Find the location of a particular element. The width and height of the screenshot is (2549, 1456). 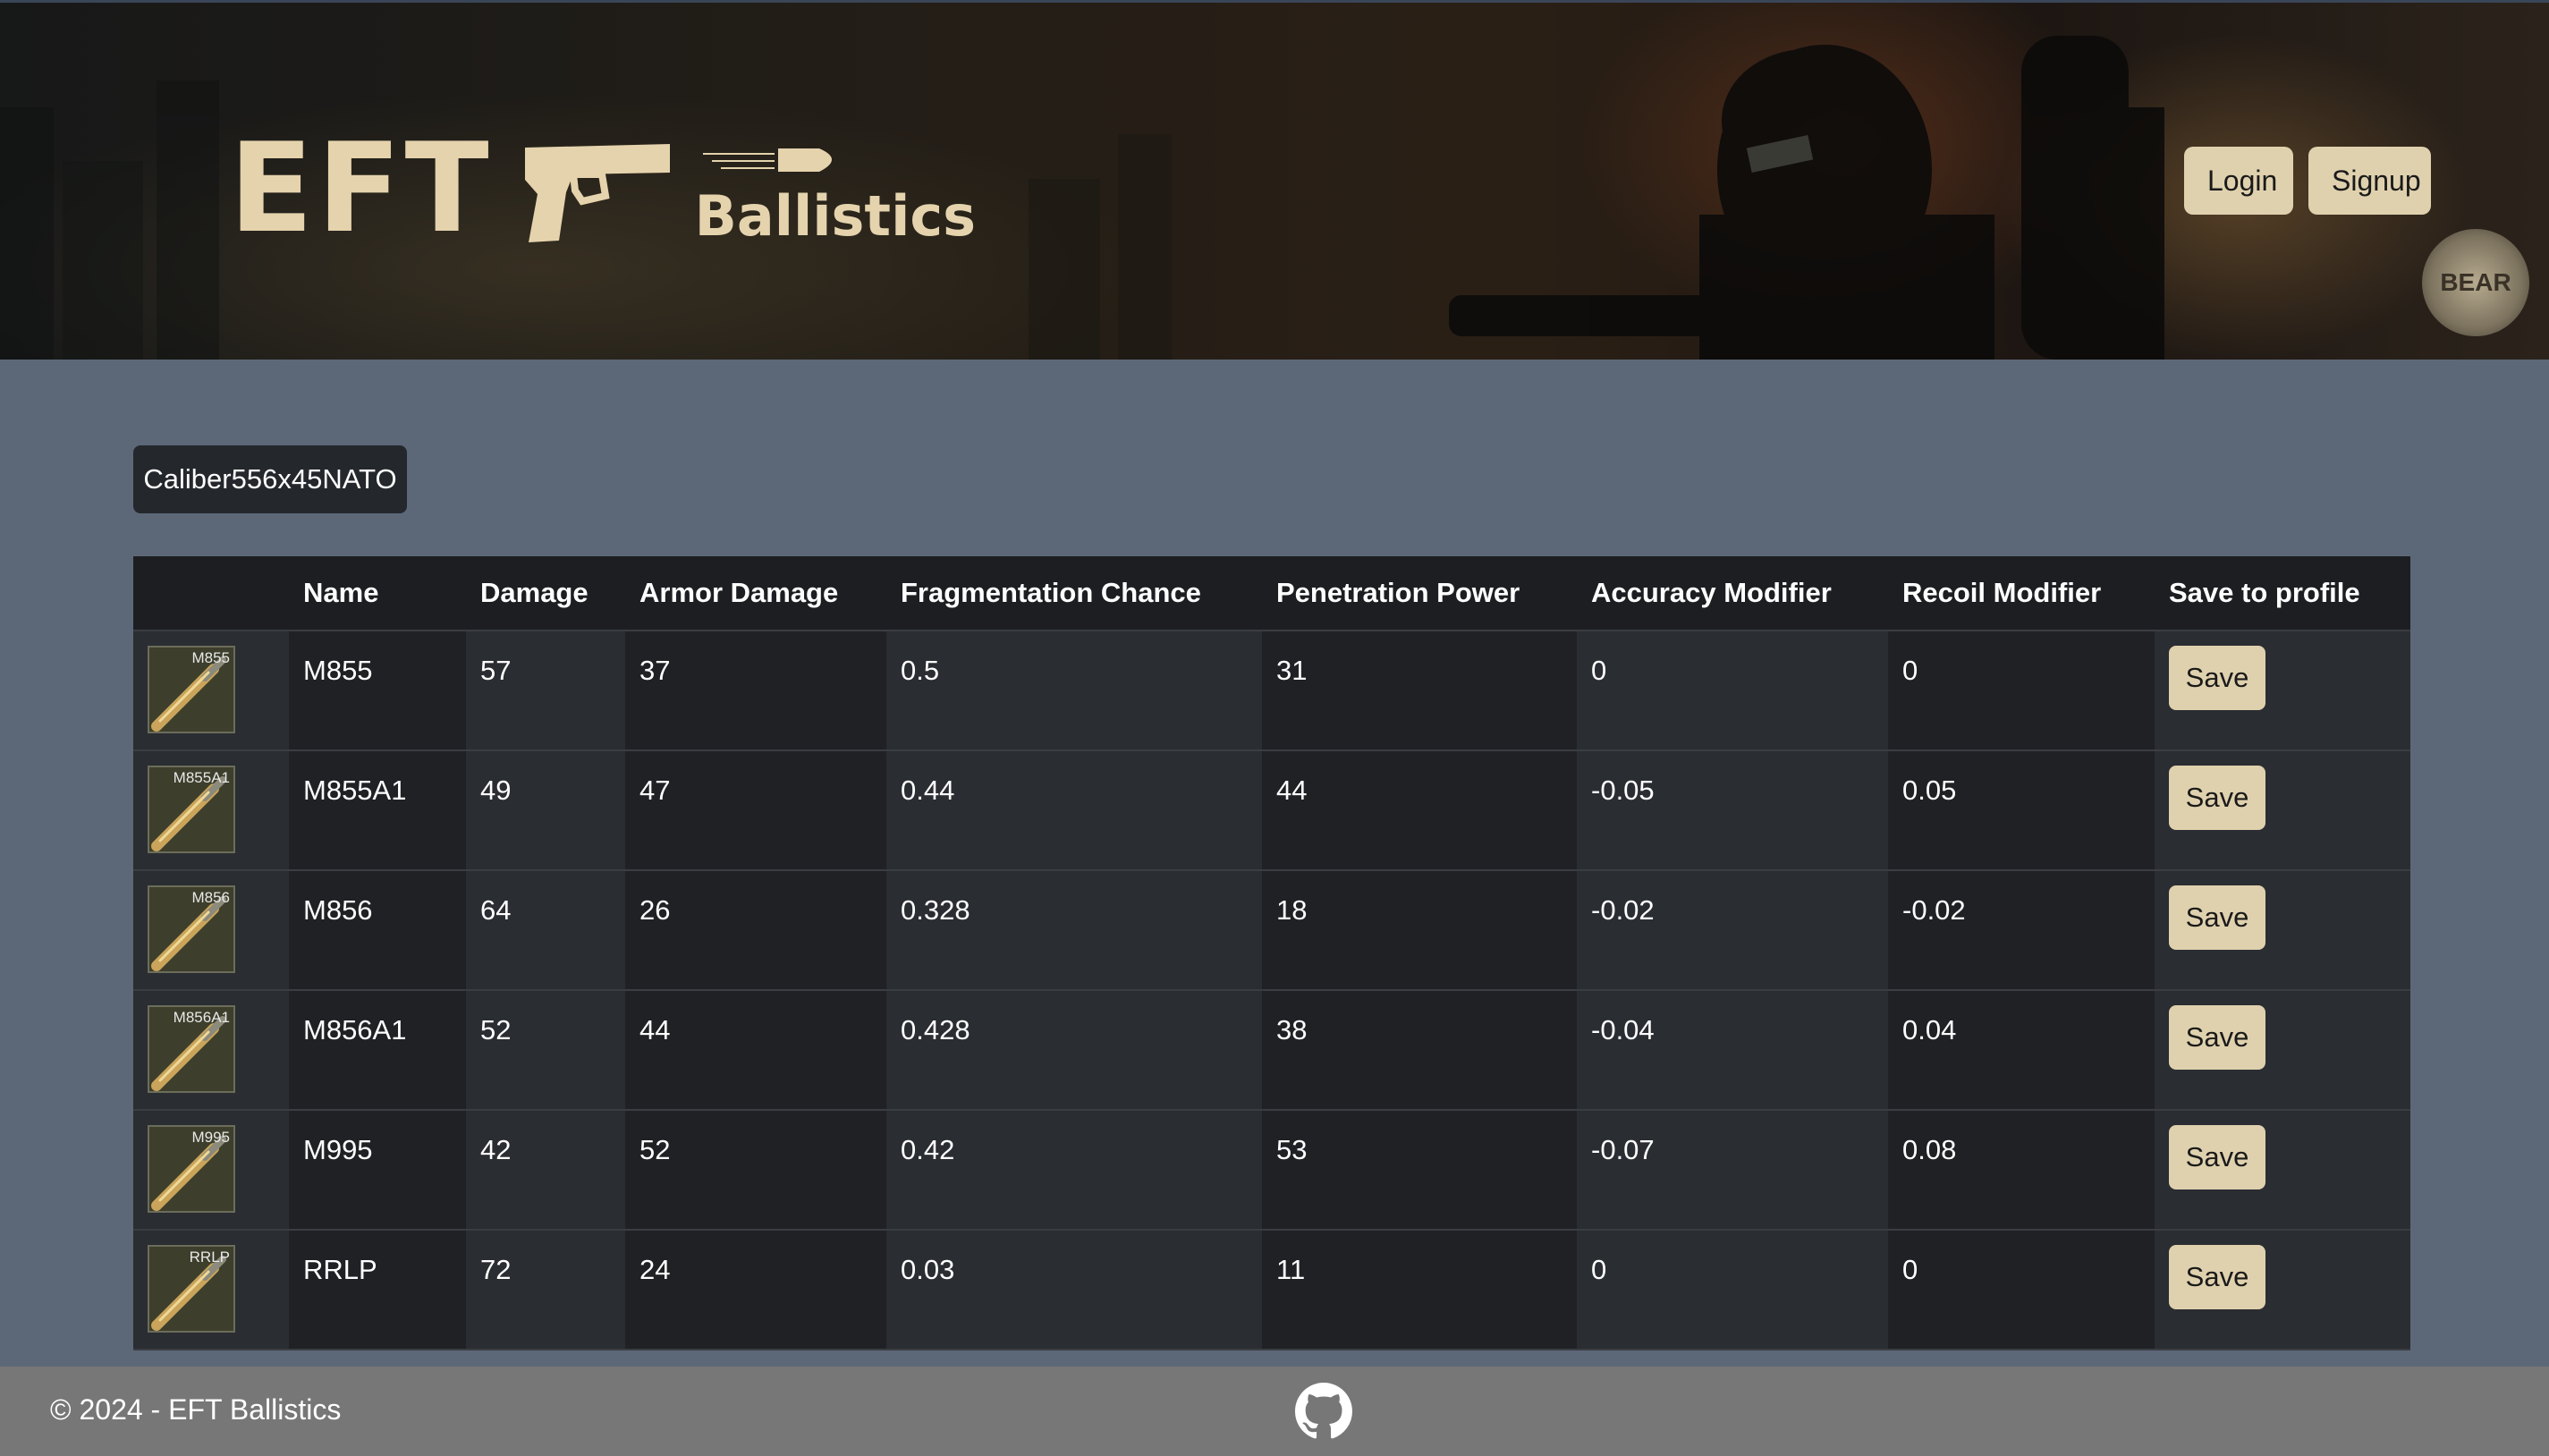

ammo-thumbnail: M855A1 is located at coordinates (191, 809).